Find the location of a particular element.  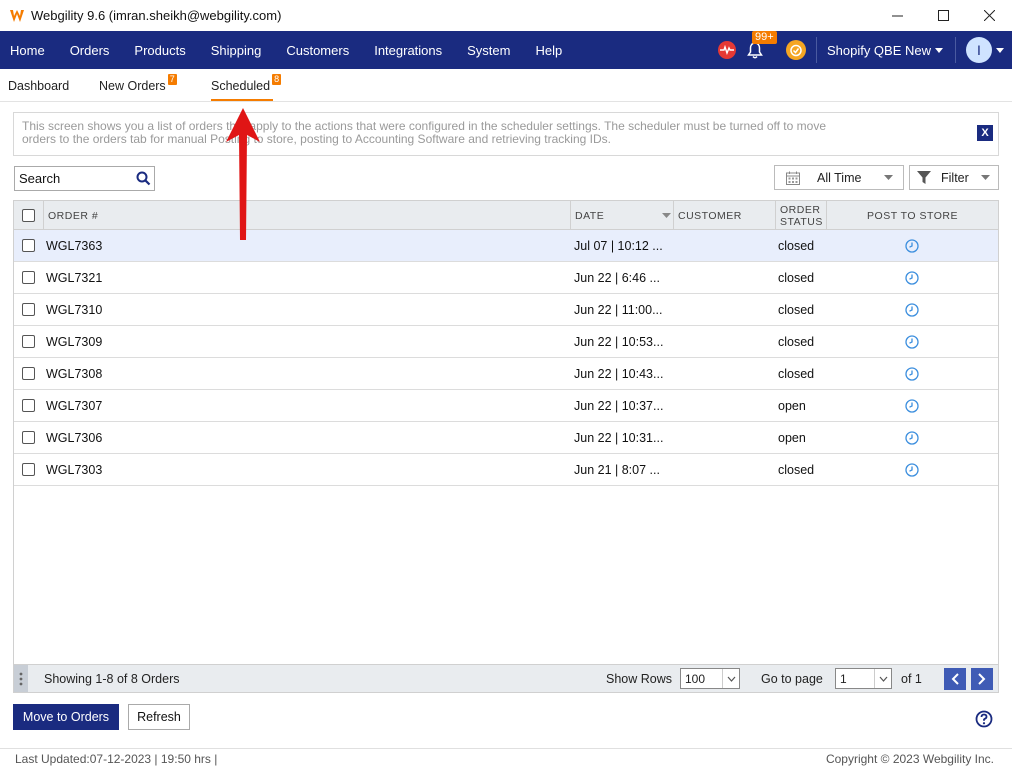

order-number: WGL7309 is located at coordinates (74, 341).